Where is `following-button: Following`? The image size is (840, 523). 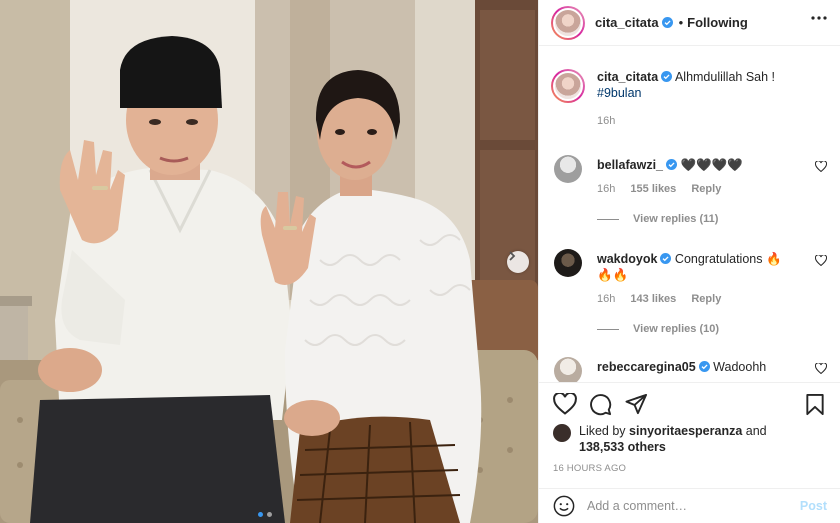 following-button: Following is located at coordinates (717, 22).